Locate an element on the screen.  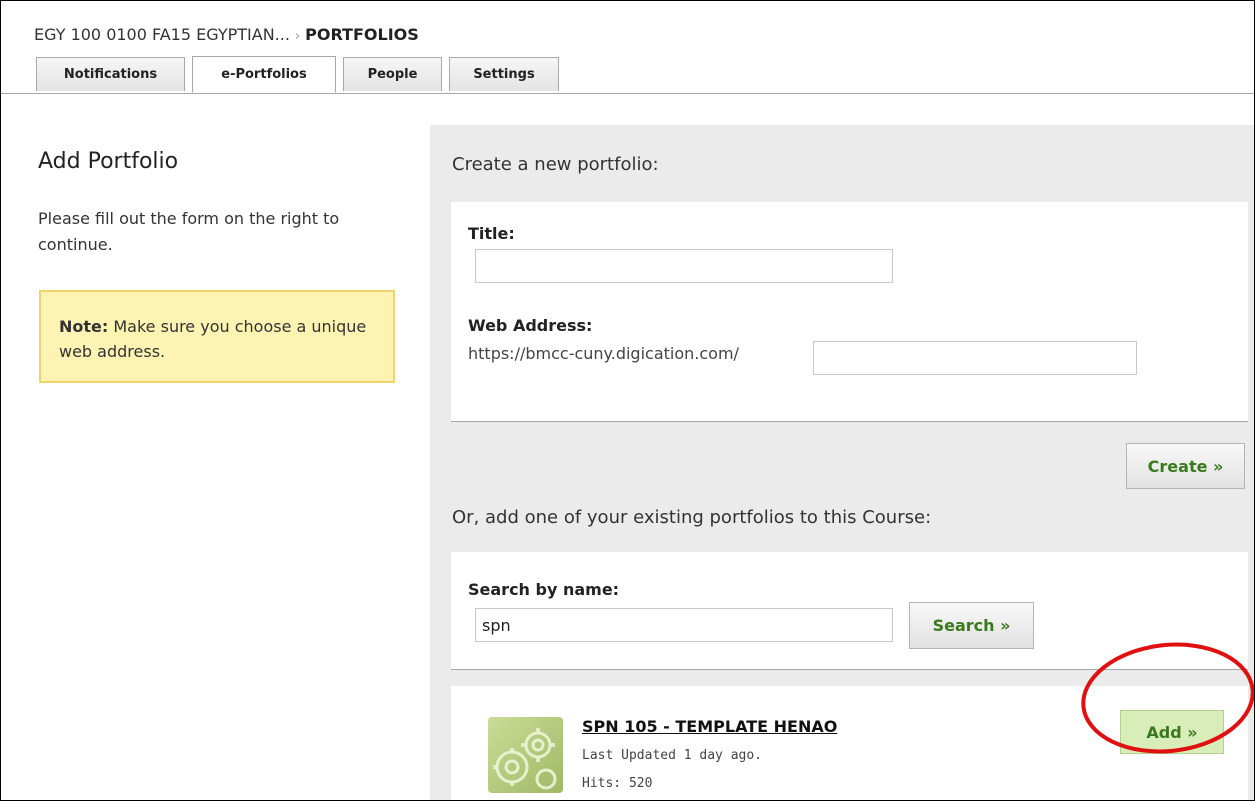
add-portfolio-button: Add » is located at coordinates (1172, 732).